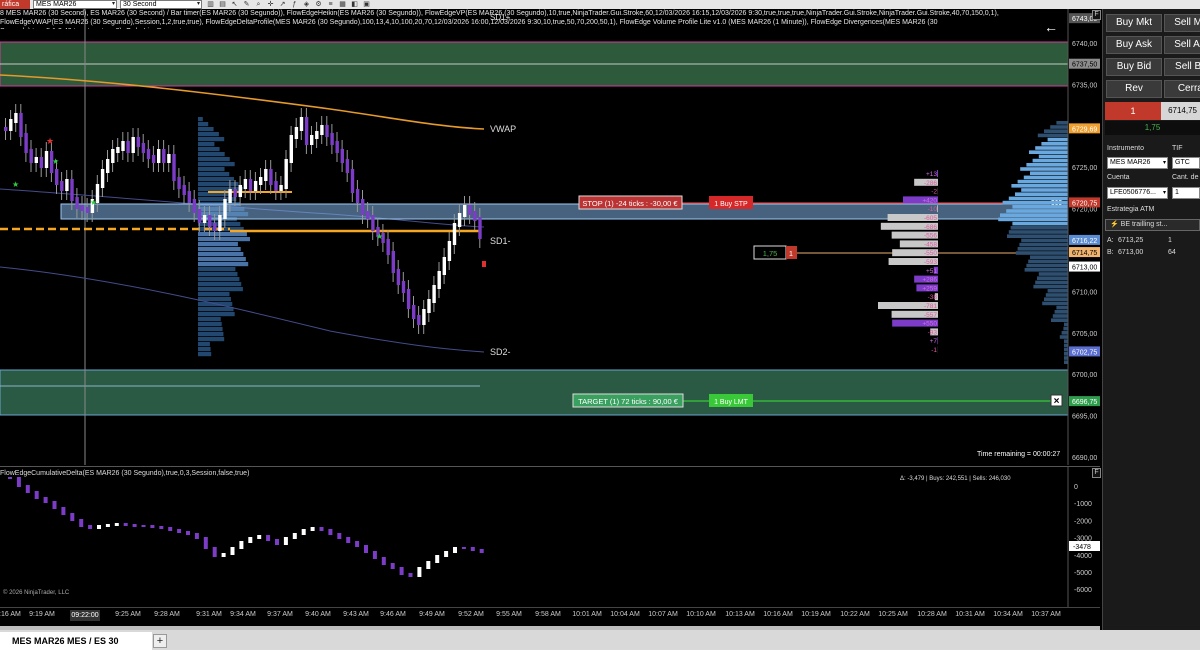  What do you see at coordinates (1182, 23) in the screenshot?
I see `sell-market-button: Sell Mkt` at bounding box center [1182, 23].